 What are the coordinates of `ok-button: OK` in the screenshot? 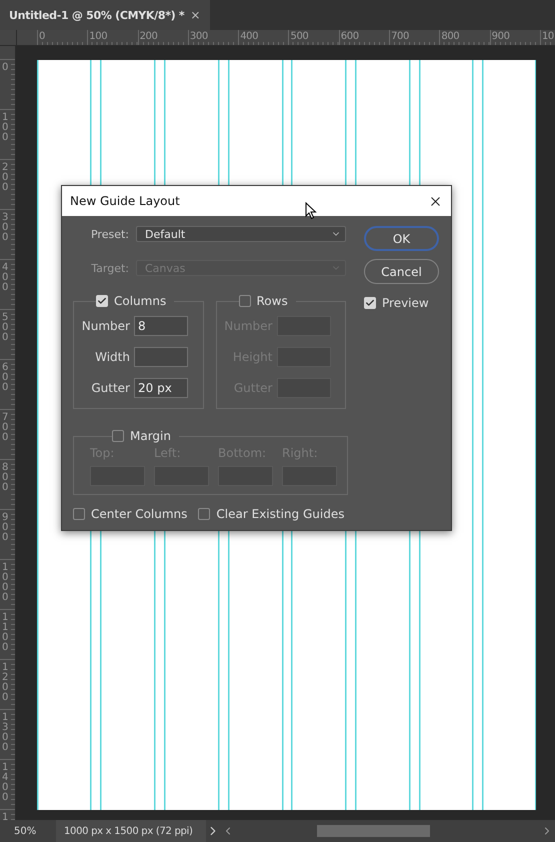 It's located at (401, 238).